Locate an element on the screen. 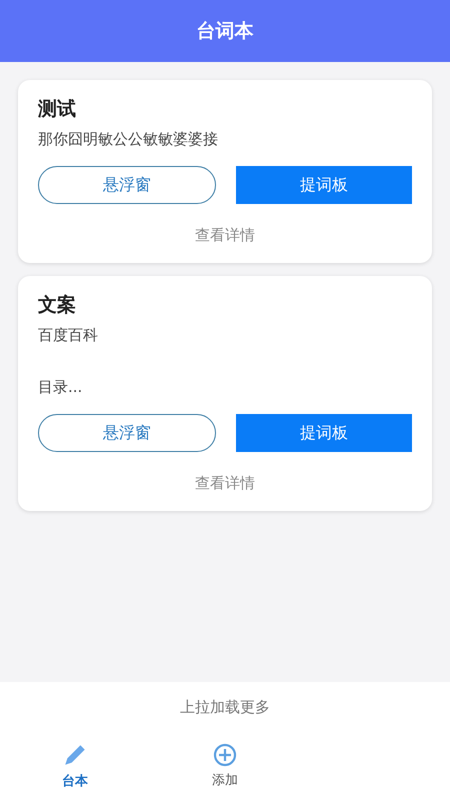  card-text: 那你囧明敏公公敏敏婆婆接 is located at coordinates (128, 140).